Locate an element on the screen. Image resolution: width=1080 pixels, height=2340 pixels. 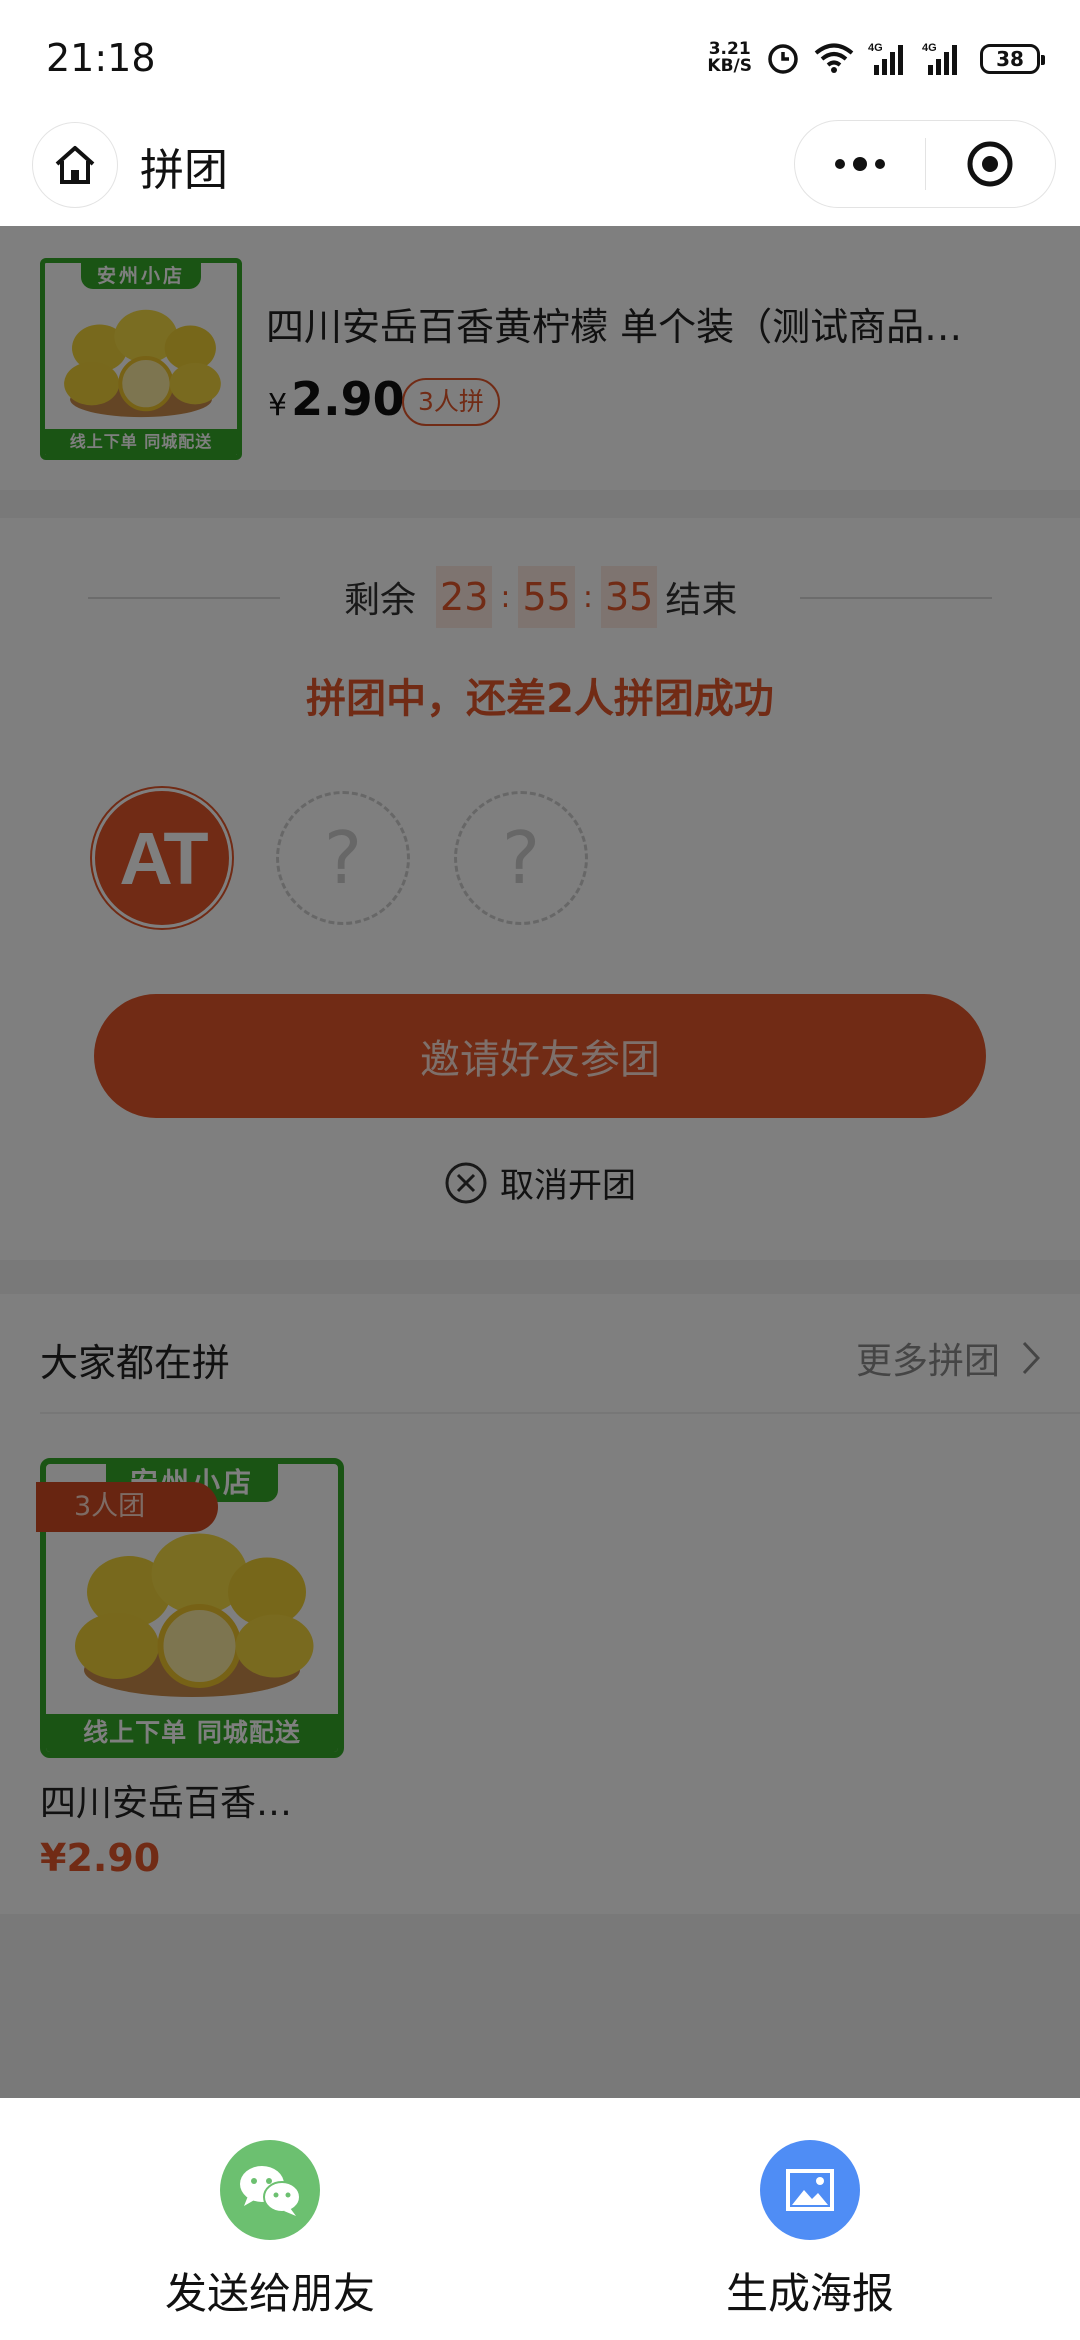
share-sheet: 发送给朋友 生成海报 is located at coordinates (540, 2219).